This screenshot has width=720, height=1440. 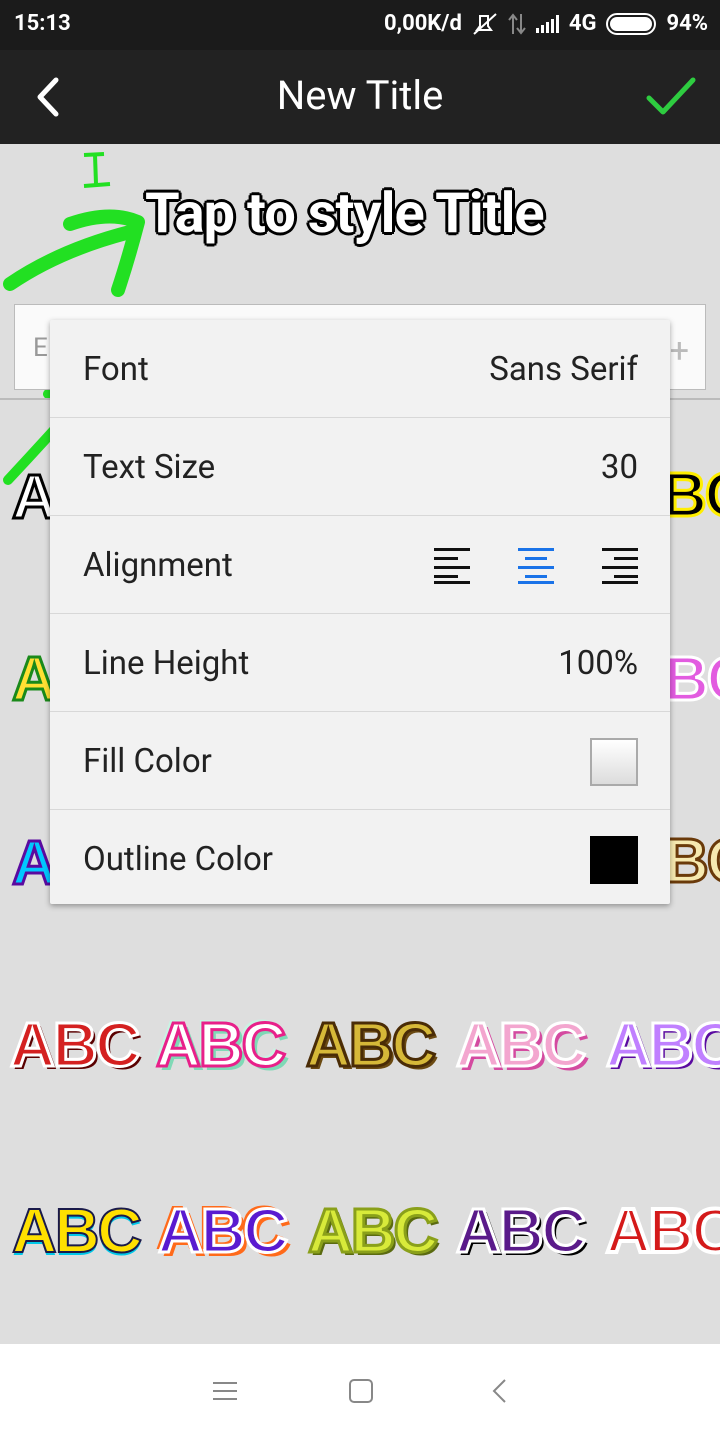 I want to click on network-speed: 0,00K/d, so click(x=423, y=23).